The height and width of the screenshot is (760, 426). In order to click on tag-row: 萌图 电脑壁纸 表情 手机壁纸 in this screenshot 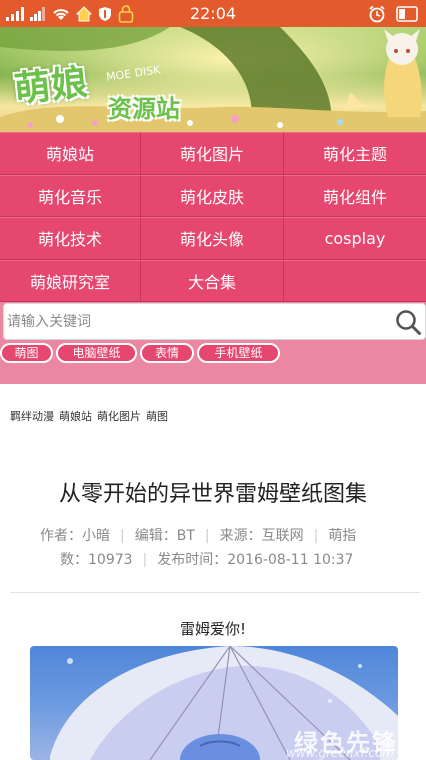, I will do `click(213, 363)`.